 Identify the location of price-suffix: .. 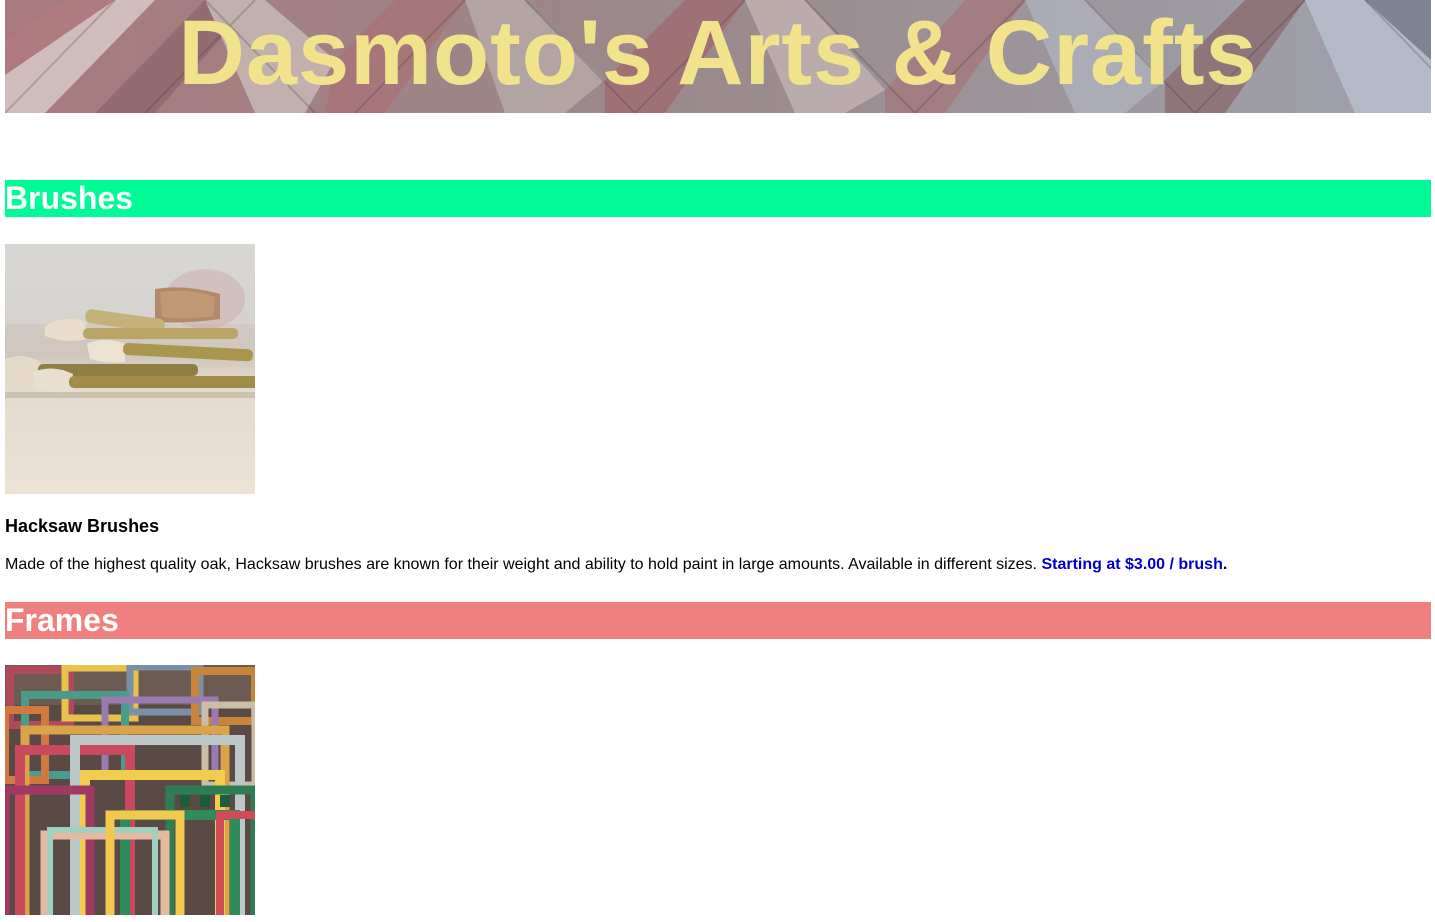
(1225, 564).